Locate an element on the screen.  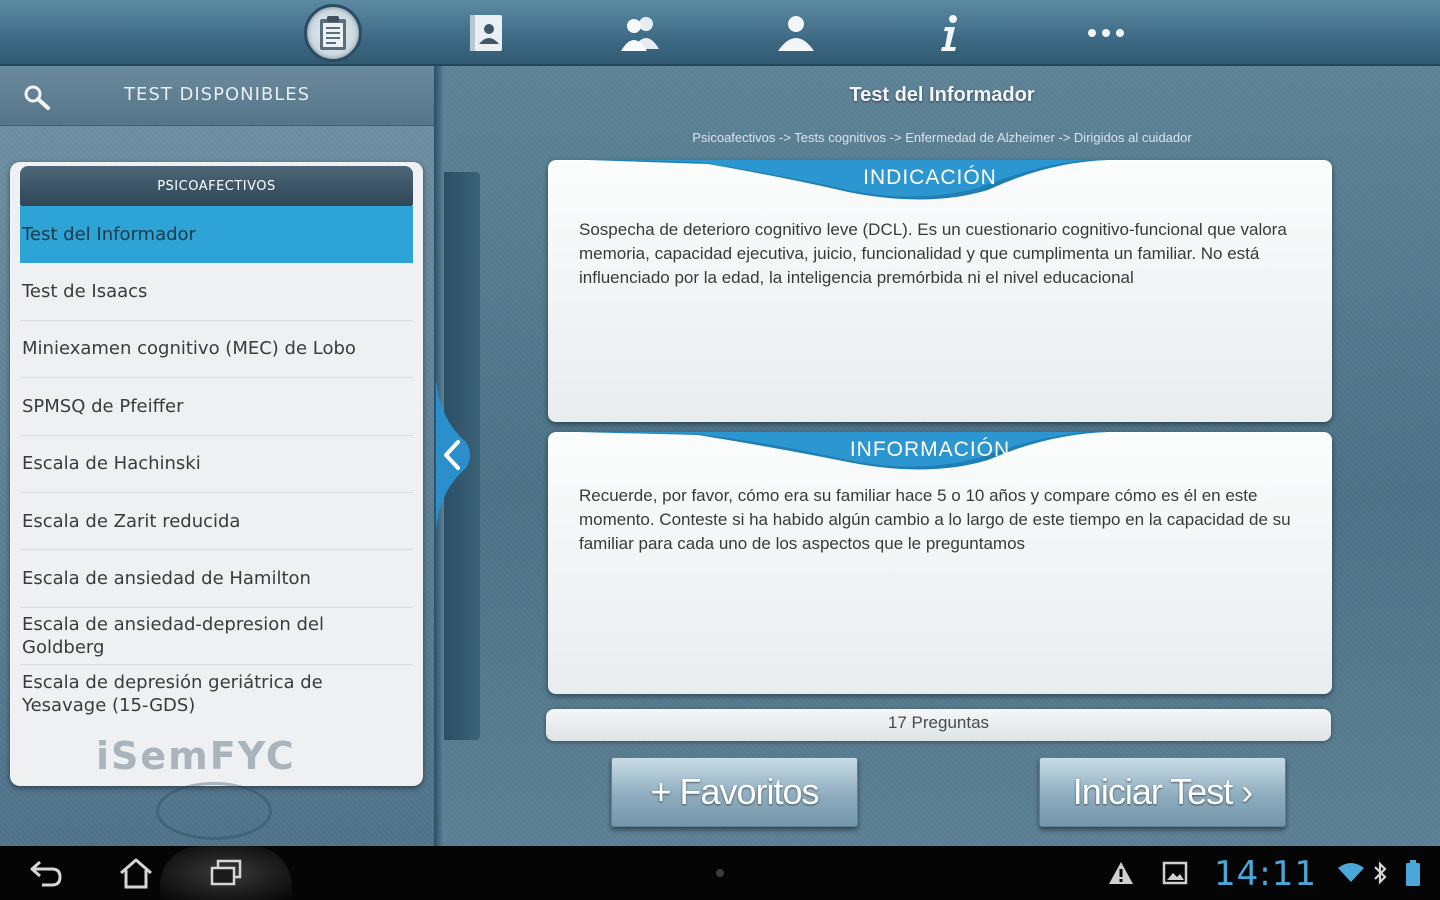
wifi-icon is located at coordinates (1351, 872).